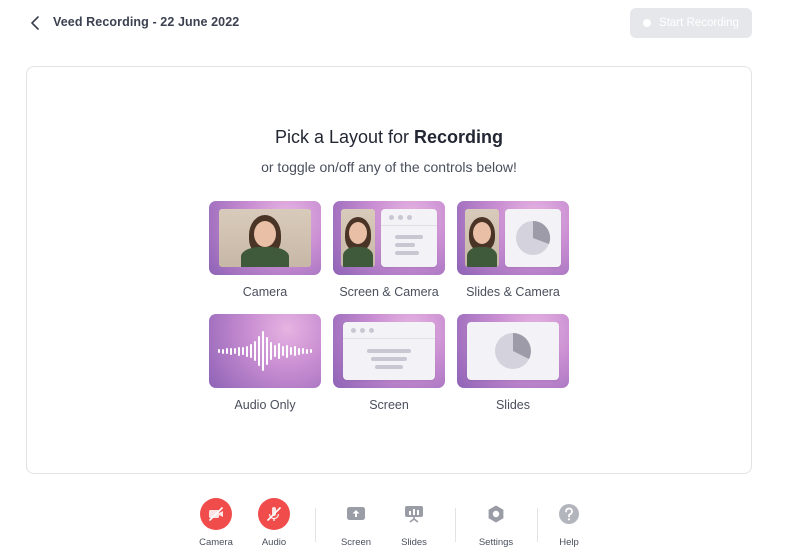 The image size is (800, 560). What do you see at coordinates (389, 137) in the screenshot?
I see `page-title: Pick a Layout for Recording` at bounding box center [389, 137].